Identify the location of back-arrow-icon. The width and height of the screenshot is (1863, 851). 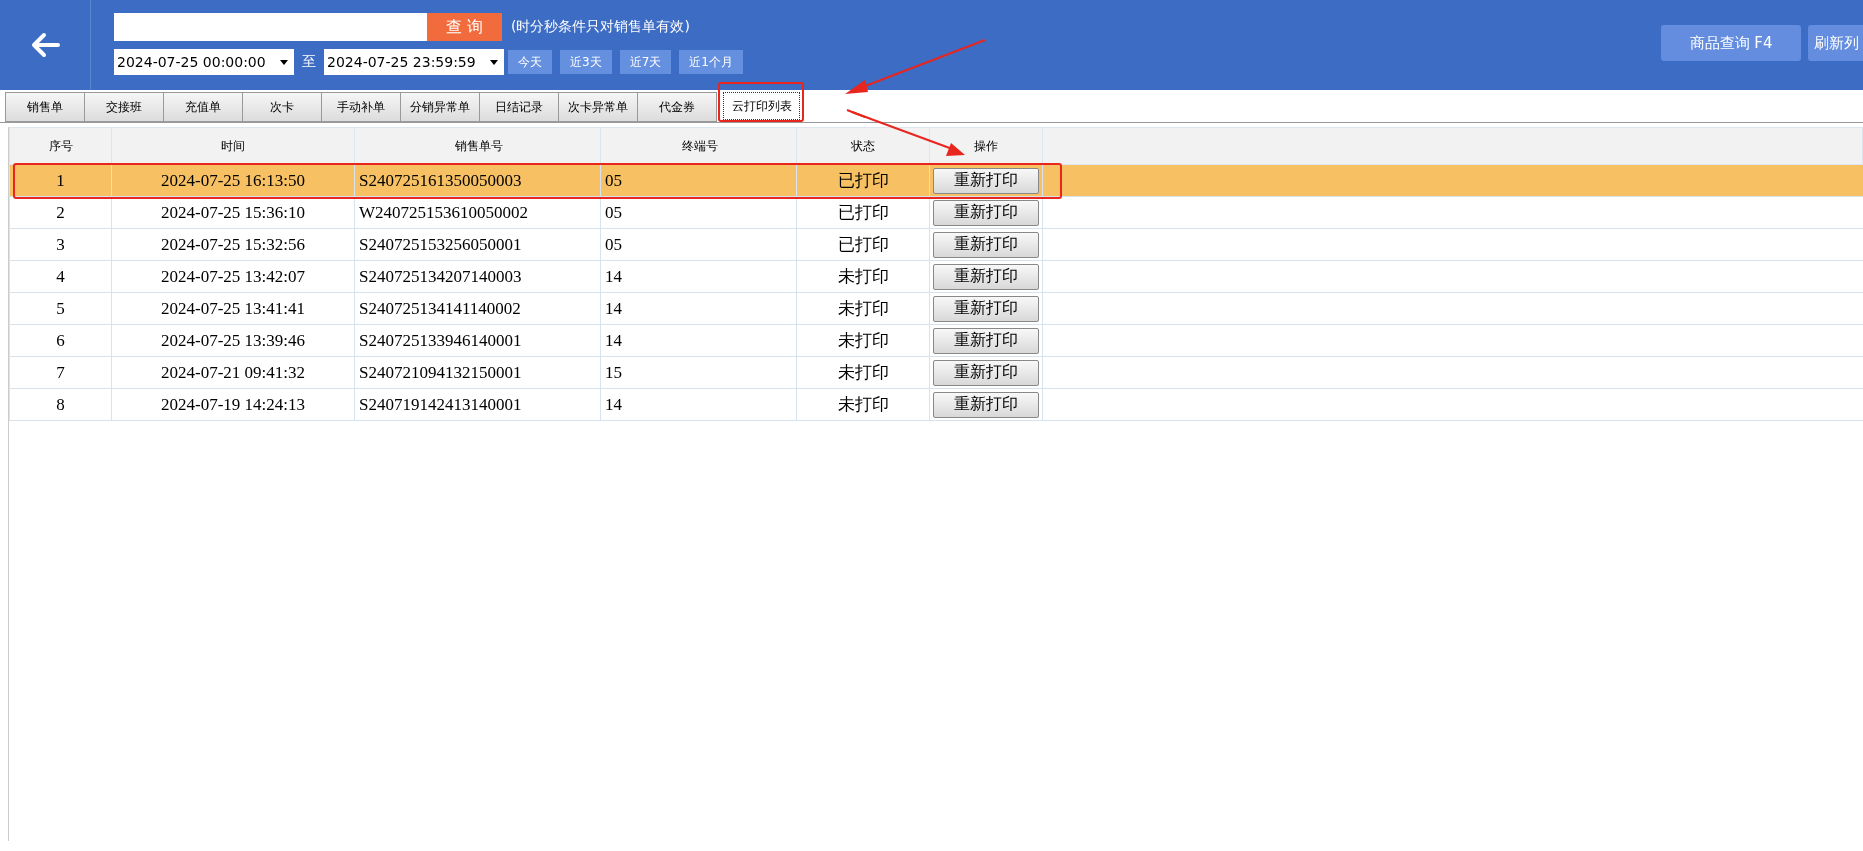
(45, 45).